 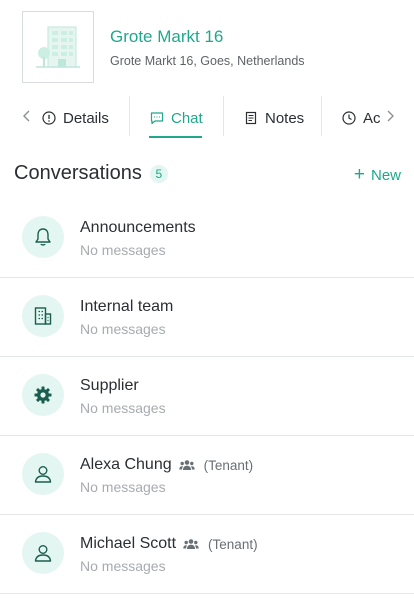 I want to click on property-thumbnail, so click(x=58, y=47).